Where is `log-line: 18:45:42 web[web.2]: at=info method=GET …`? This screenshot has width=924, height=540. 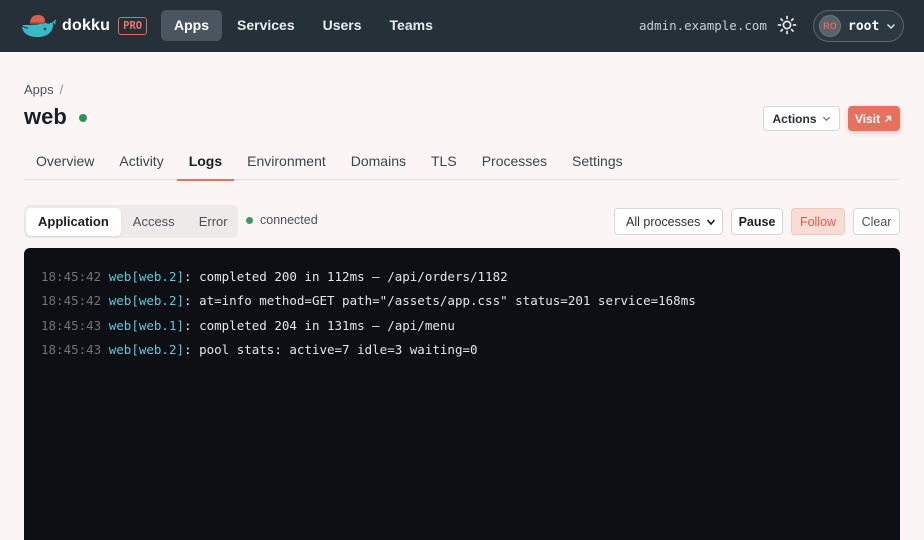
log-line: 18:45:42 web[web.2]: at=info method=GET … is located at coordinates (470, 301).